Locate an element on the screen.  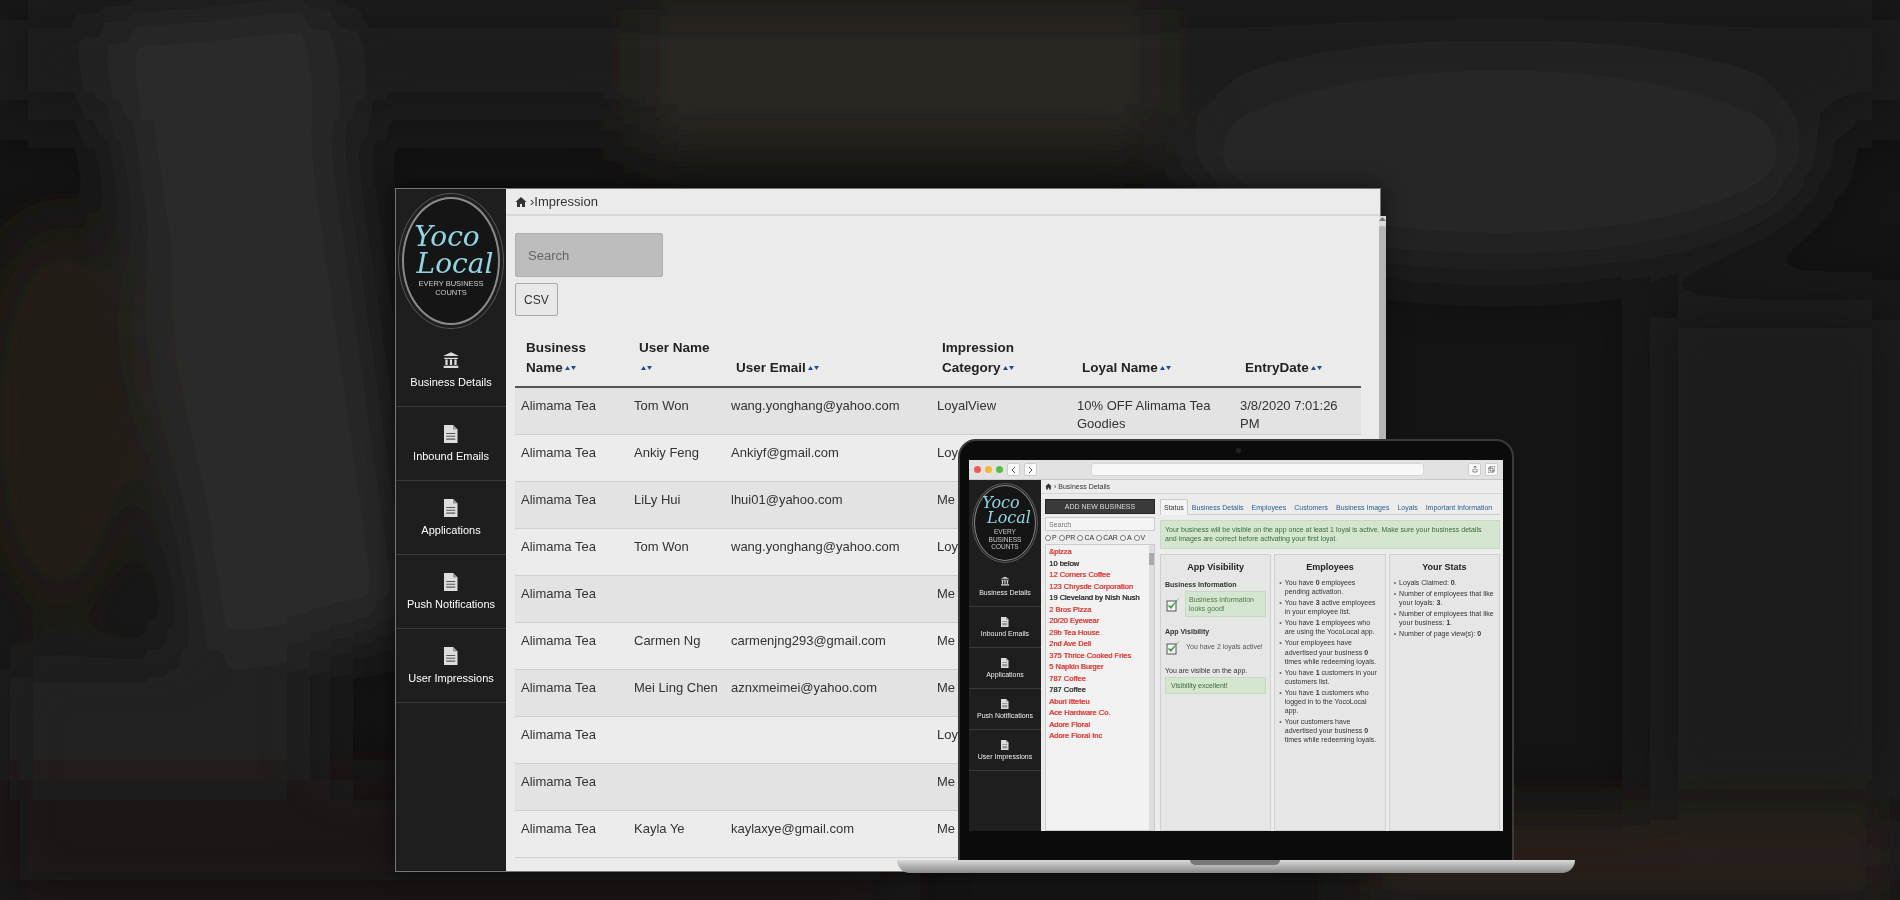
table-cell-text: 3/8/2020 7:01:26 PM is located at coordinates (1289, 415).